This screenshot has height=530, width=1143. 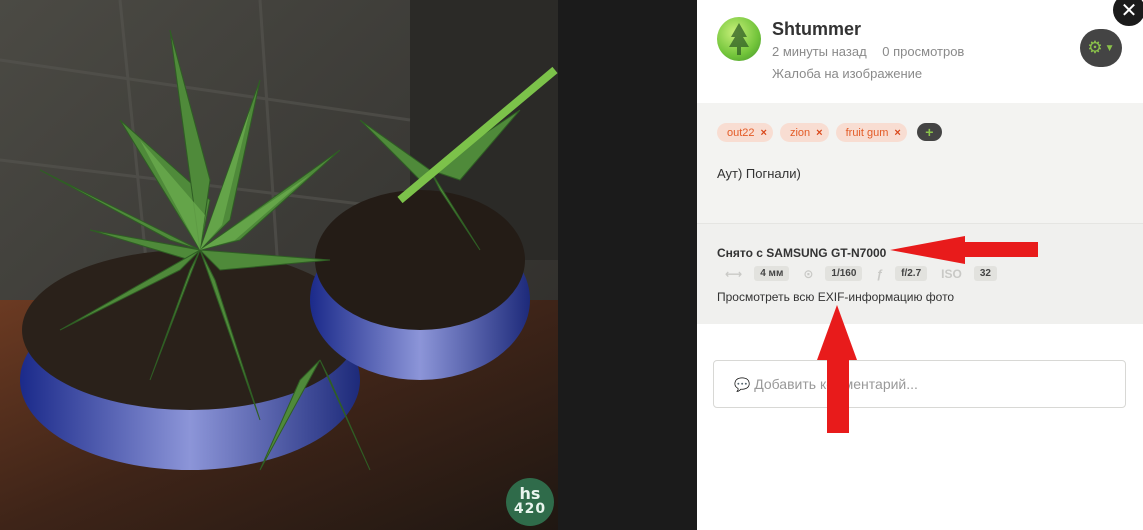 What do you see at coordinates (530, 493) in the screenshot?
I see `watermark-line1: hs` at bounding box center [530, 493].